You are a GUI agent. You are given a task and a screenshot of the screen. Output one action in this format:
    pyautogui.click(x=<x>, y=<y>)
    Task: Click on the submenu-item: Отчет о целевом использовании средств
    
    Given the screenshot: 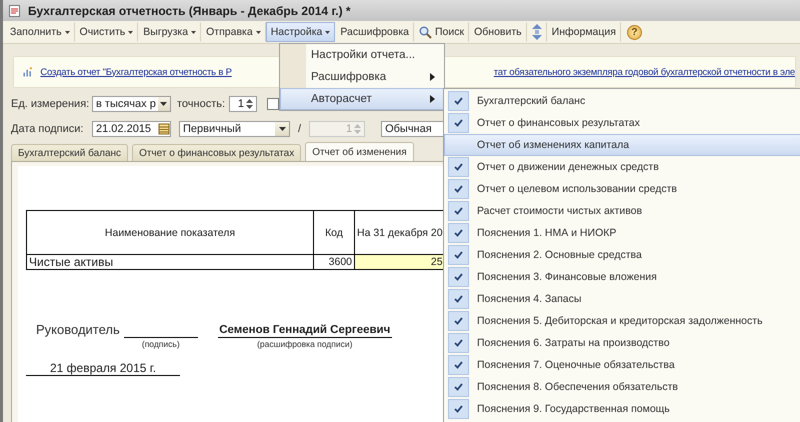 What is the action you would take?
    pyautogui.click(x=622, y=189)
    